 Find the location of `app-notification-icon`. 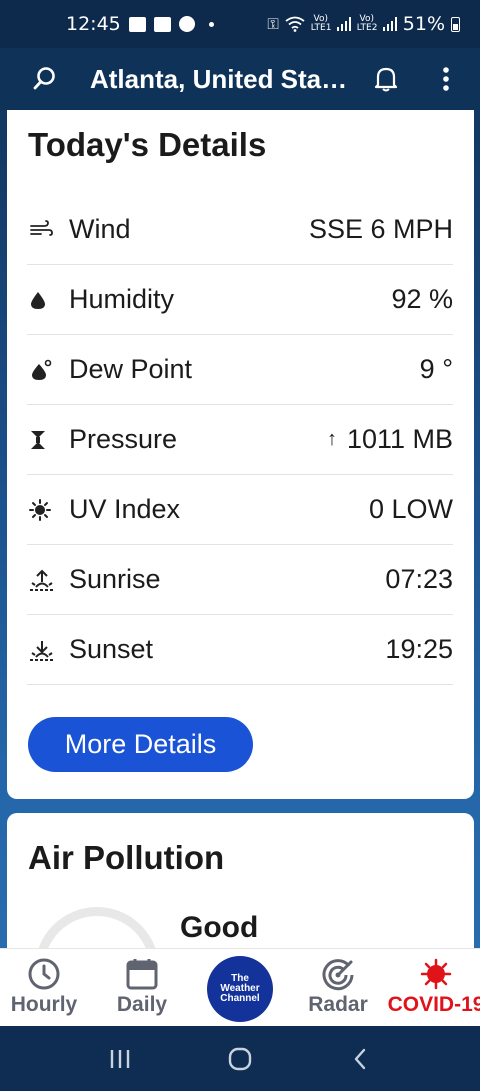

app-notification-icon is located at coordinates (186, 24).